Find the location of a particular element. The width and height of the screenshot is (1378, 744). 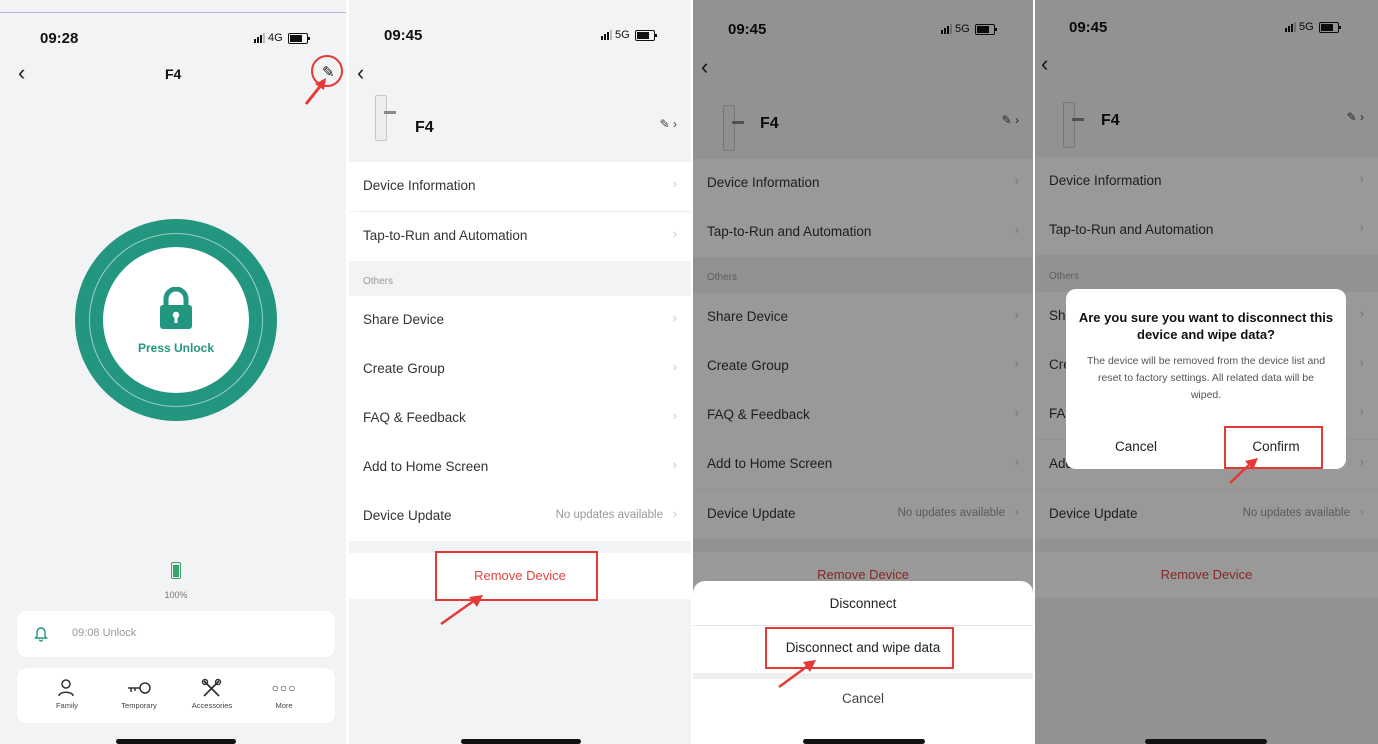

network-type: 4G is located at coordinates (275, 38).